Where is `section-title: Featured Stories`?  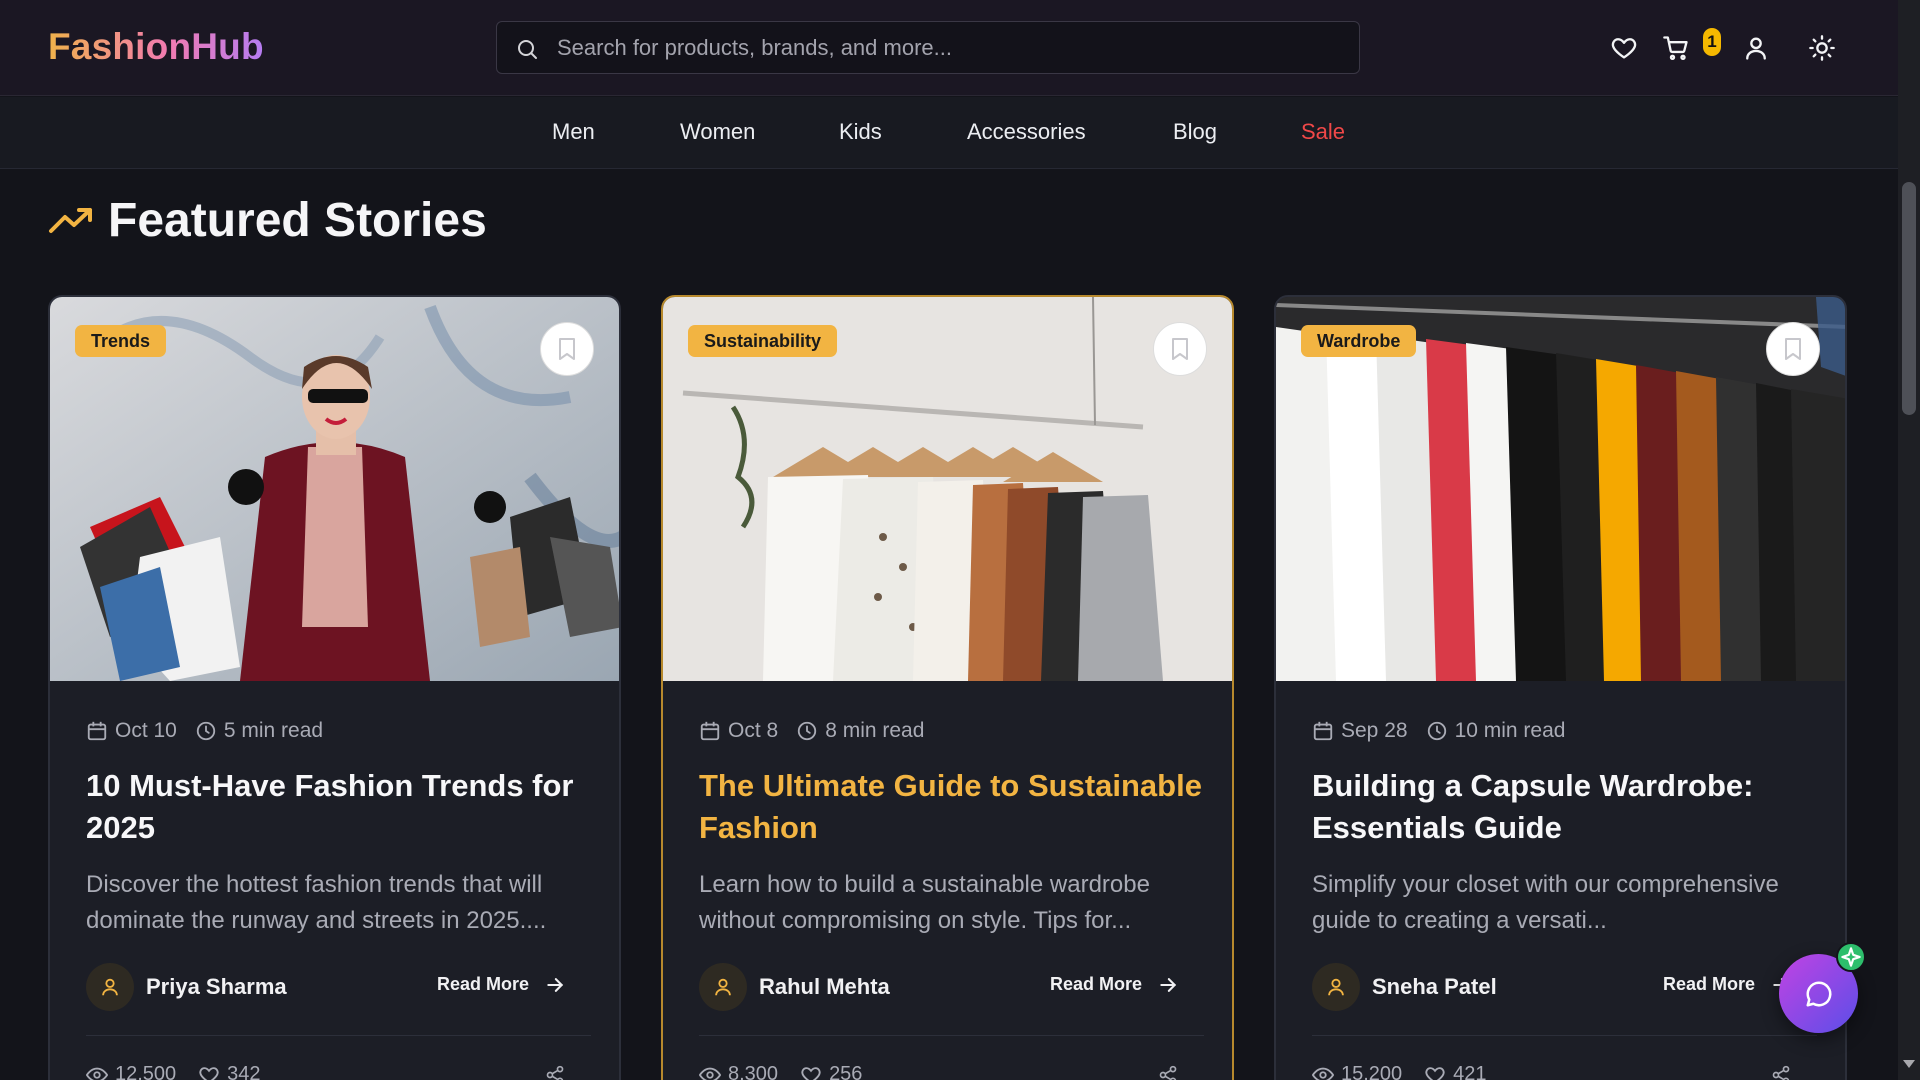
section-title: Featured Stories is located at coordinates (297, 220).